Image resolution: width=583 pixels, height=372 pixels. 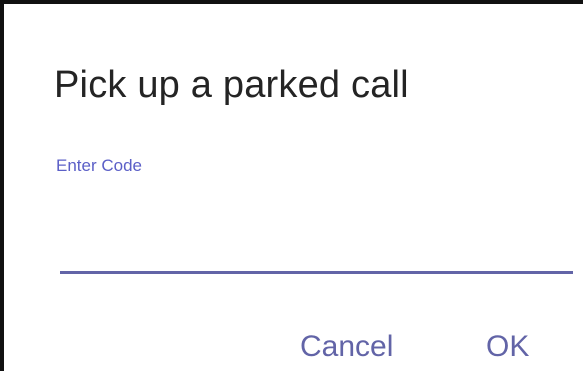 I want to click on enter-code-label: Enter Code, so click(x=99, y=165).